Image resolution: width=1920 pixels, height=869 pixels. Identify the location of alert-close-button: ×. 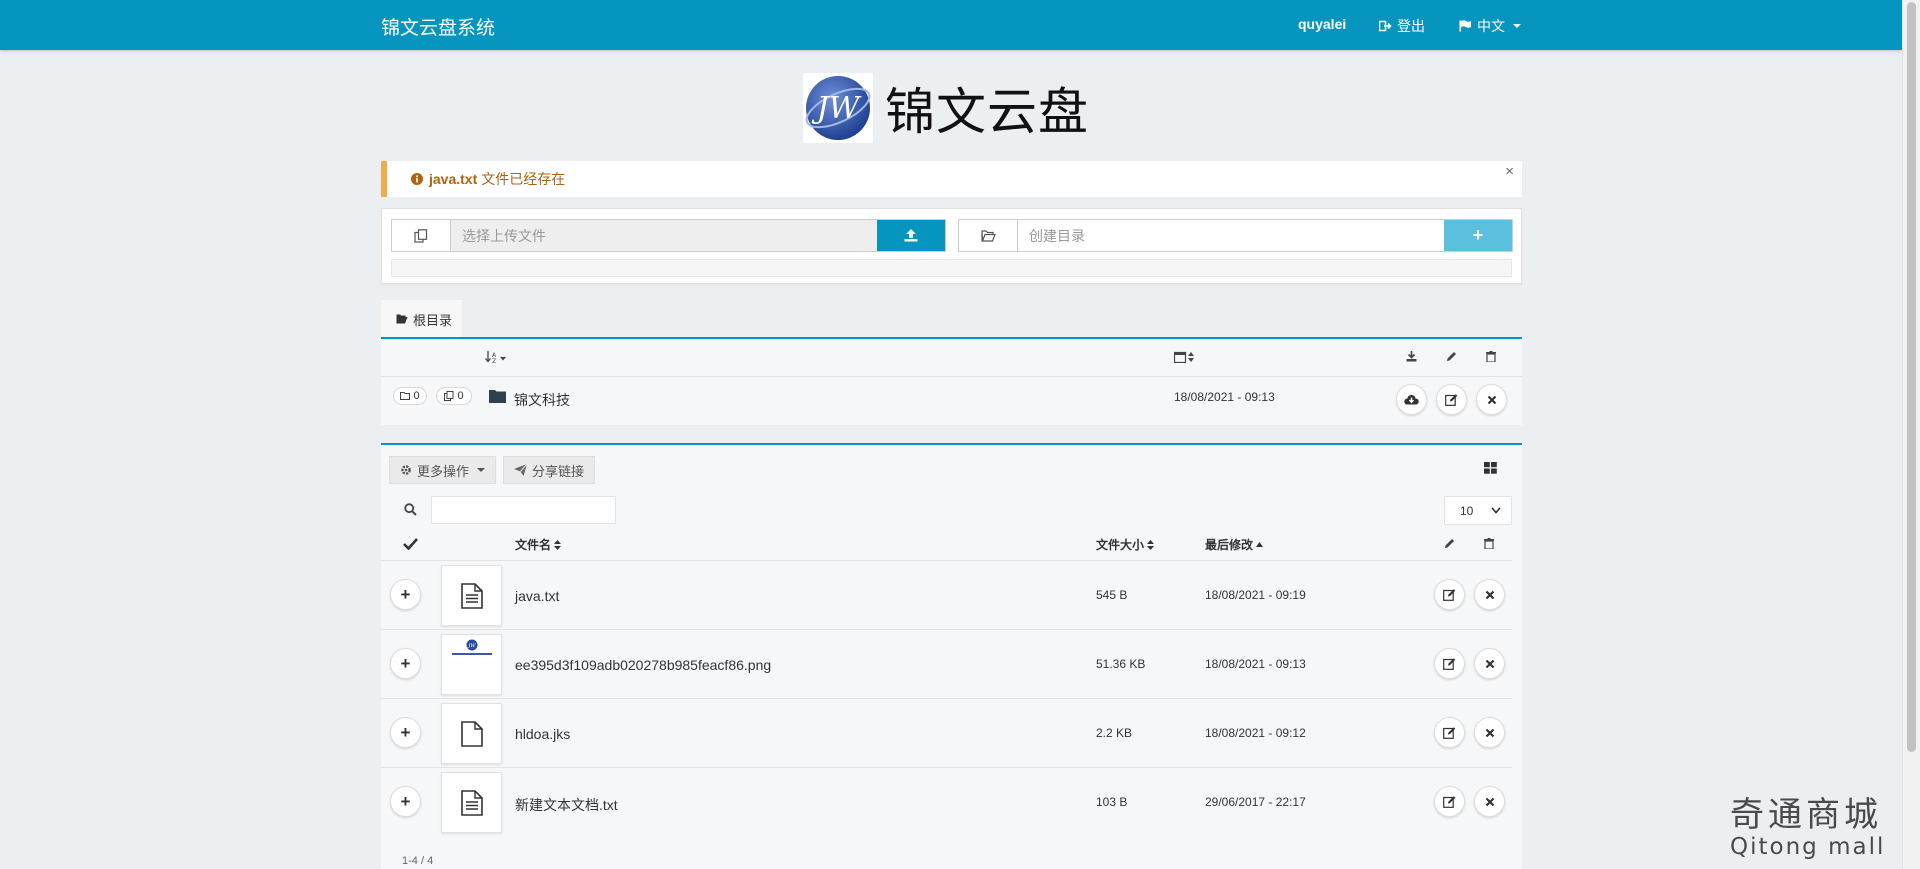
(1509, 171).